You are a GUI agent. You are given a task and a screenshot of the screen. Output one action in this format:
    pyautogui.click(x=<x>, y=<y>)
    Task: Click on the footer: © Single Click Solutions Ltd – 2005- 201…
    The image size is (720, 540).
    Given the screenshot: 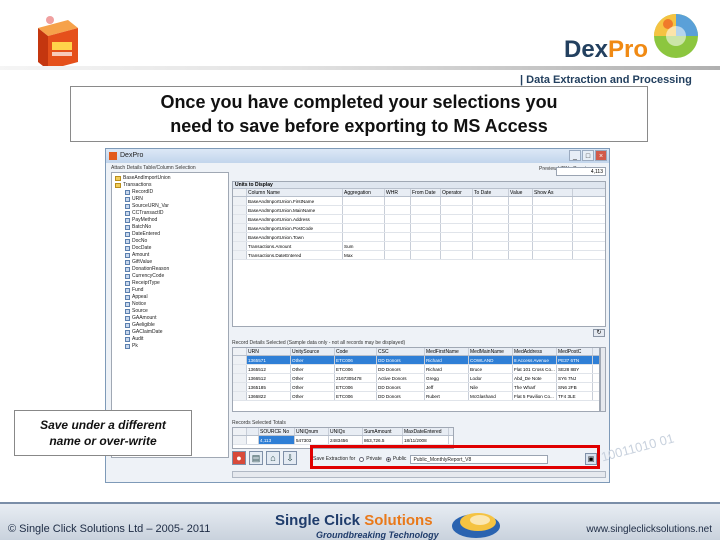 What is the action you would take?
    pyautogui.click(x=360, y=521)
    